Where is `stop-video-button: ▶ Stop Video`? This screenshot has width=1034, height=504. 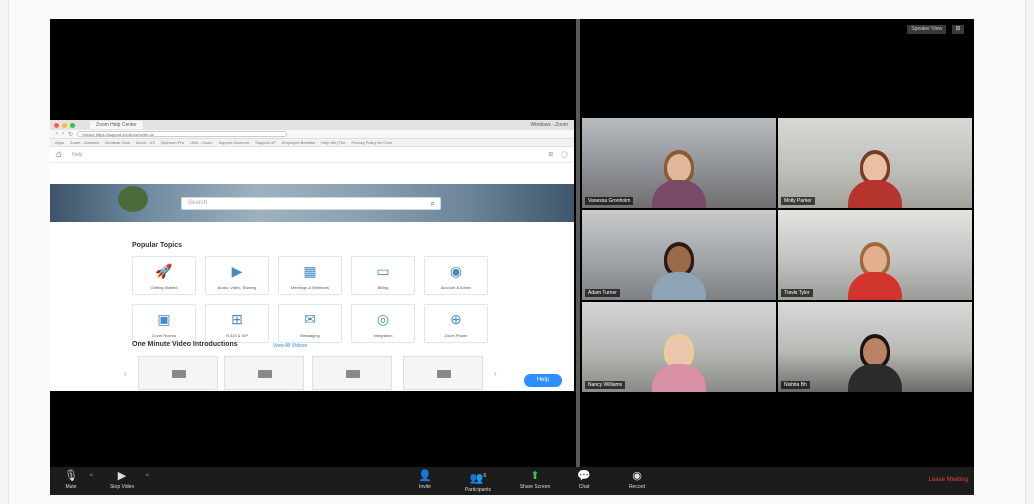 stop-video-button: ▶ Stop Video is located at coordinates (122, 480).